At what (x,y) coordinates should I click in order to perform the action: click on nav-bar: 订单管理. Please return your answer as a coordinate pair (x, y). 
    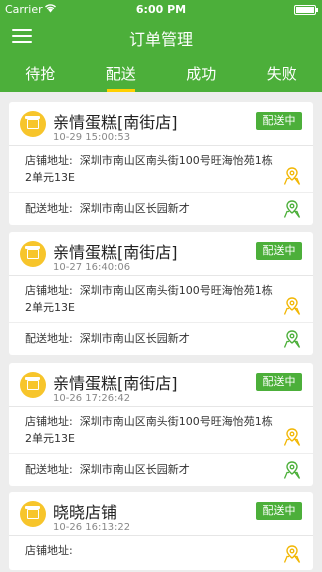
    Looking at the image, I should click on (161, 36).